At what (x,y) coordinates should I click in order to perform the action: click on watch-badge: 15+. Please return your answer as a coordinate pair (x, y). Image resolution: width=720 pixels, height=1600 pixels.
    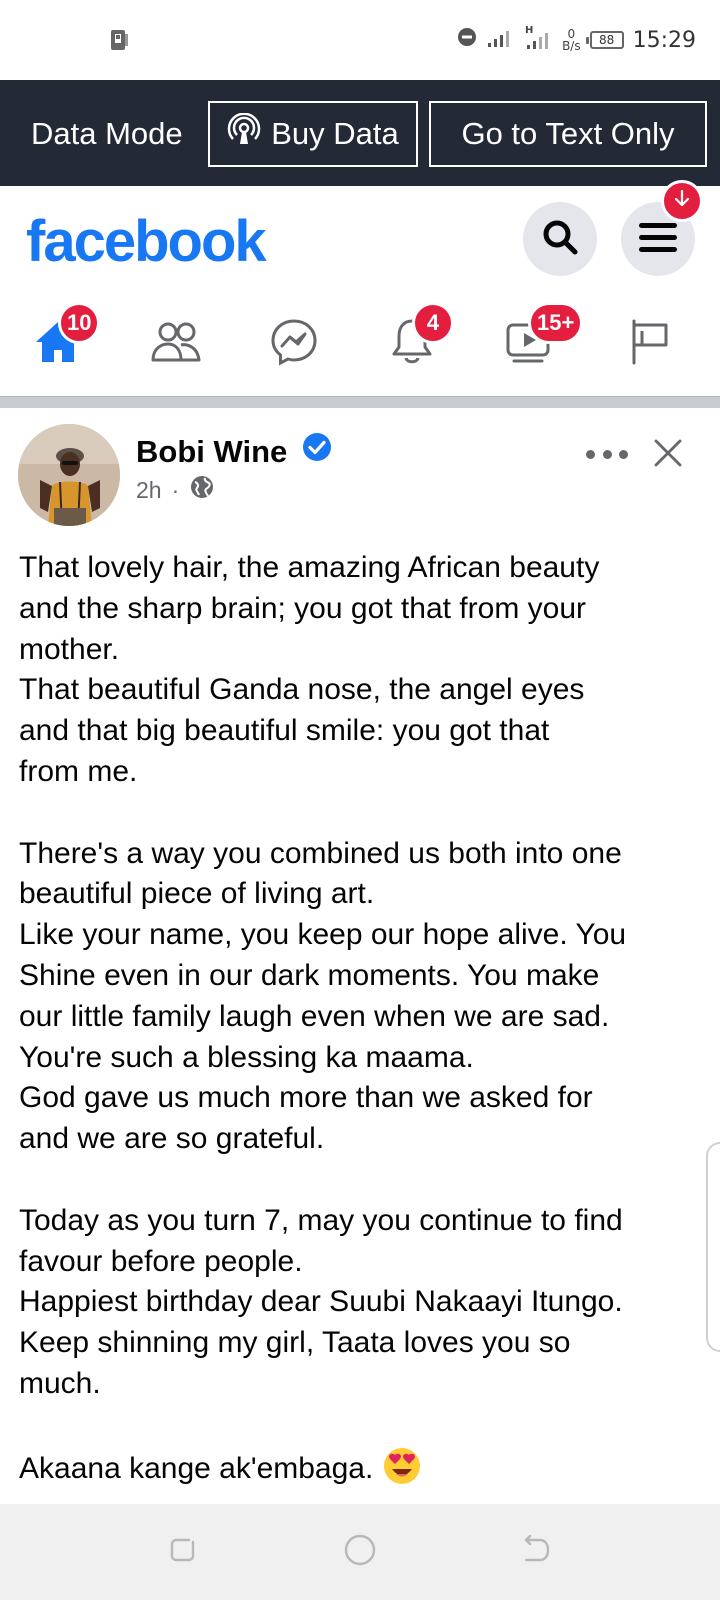
    Looking at the image, I should click on (556, 323).